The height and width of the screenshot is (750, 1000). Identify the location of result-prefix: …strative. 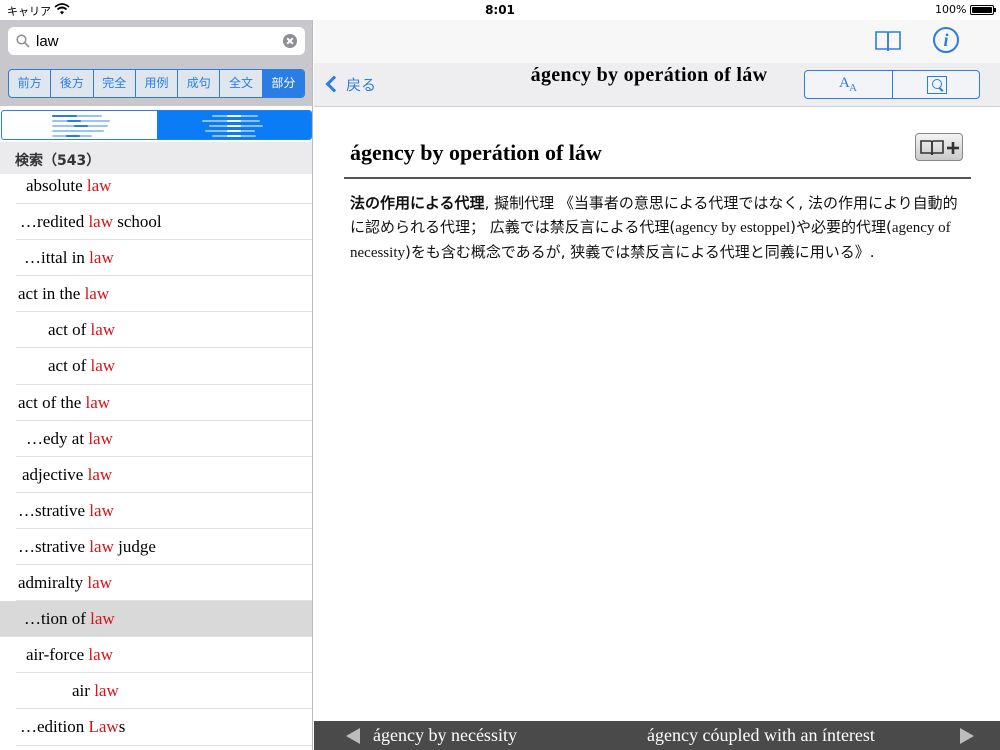
(54, 510).